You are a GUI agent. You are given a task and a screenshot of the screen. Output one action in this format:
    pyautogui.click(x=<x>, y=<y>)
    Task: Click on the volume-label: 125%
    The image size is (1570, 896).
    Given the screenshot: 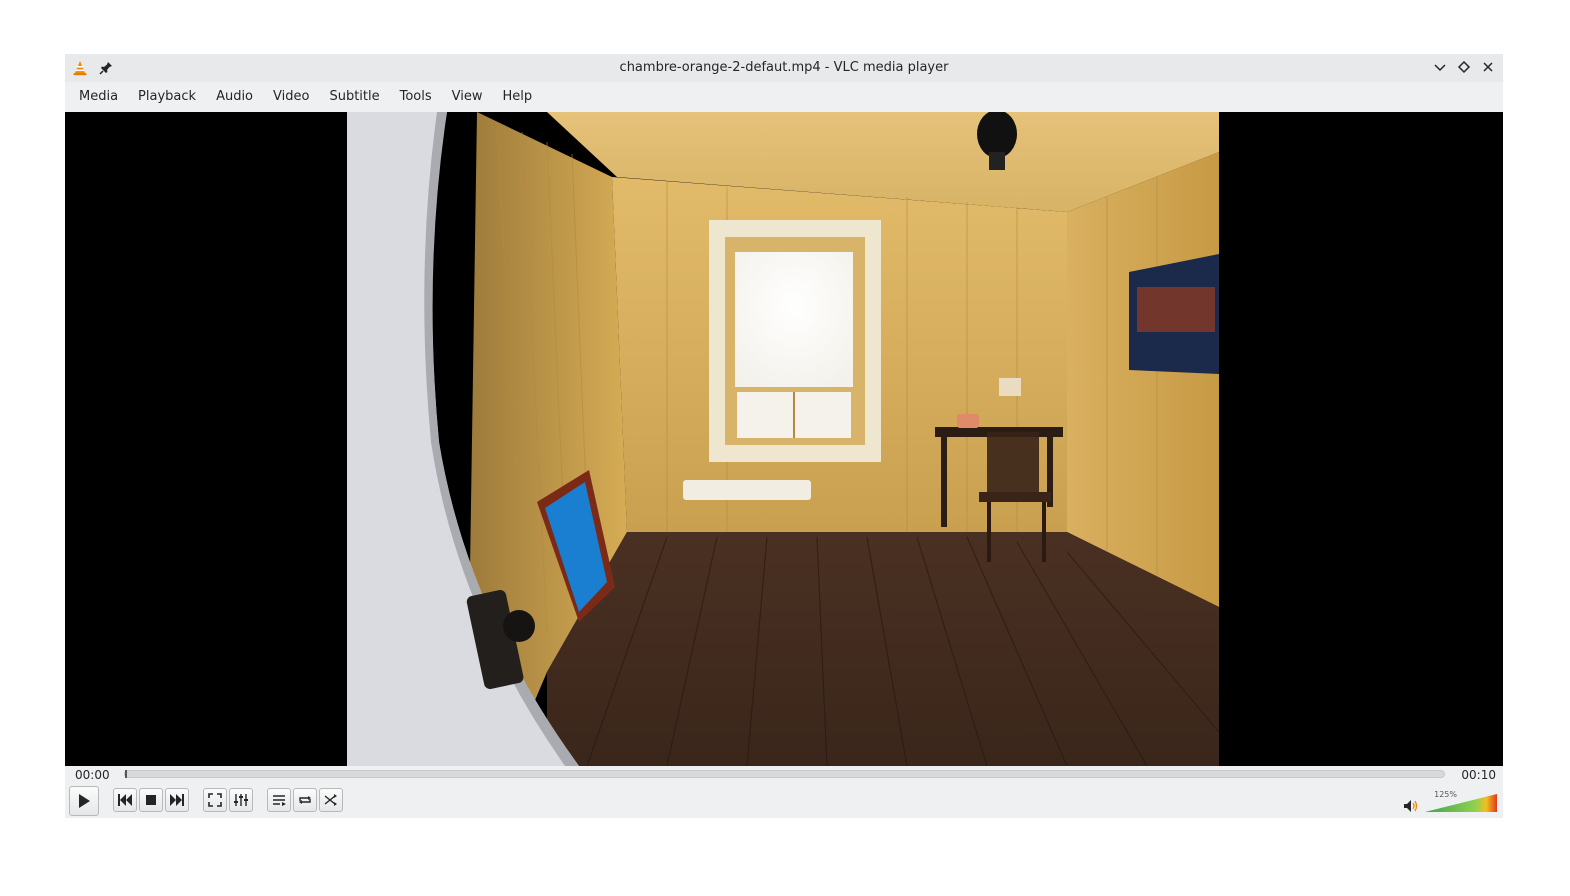 What is the action you would take?
    pyautogui.click(x=1445, y=794)
    